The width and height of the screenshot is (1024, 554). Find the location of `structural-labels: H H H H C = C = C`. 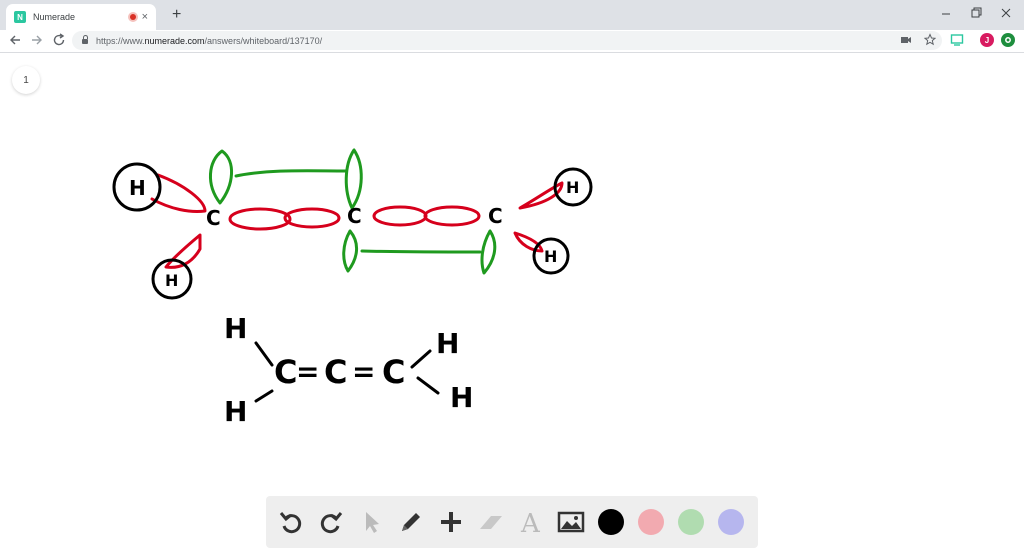

structural-labels: H H H H C = C = C is located at coordinates (348, 370).